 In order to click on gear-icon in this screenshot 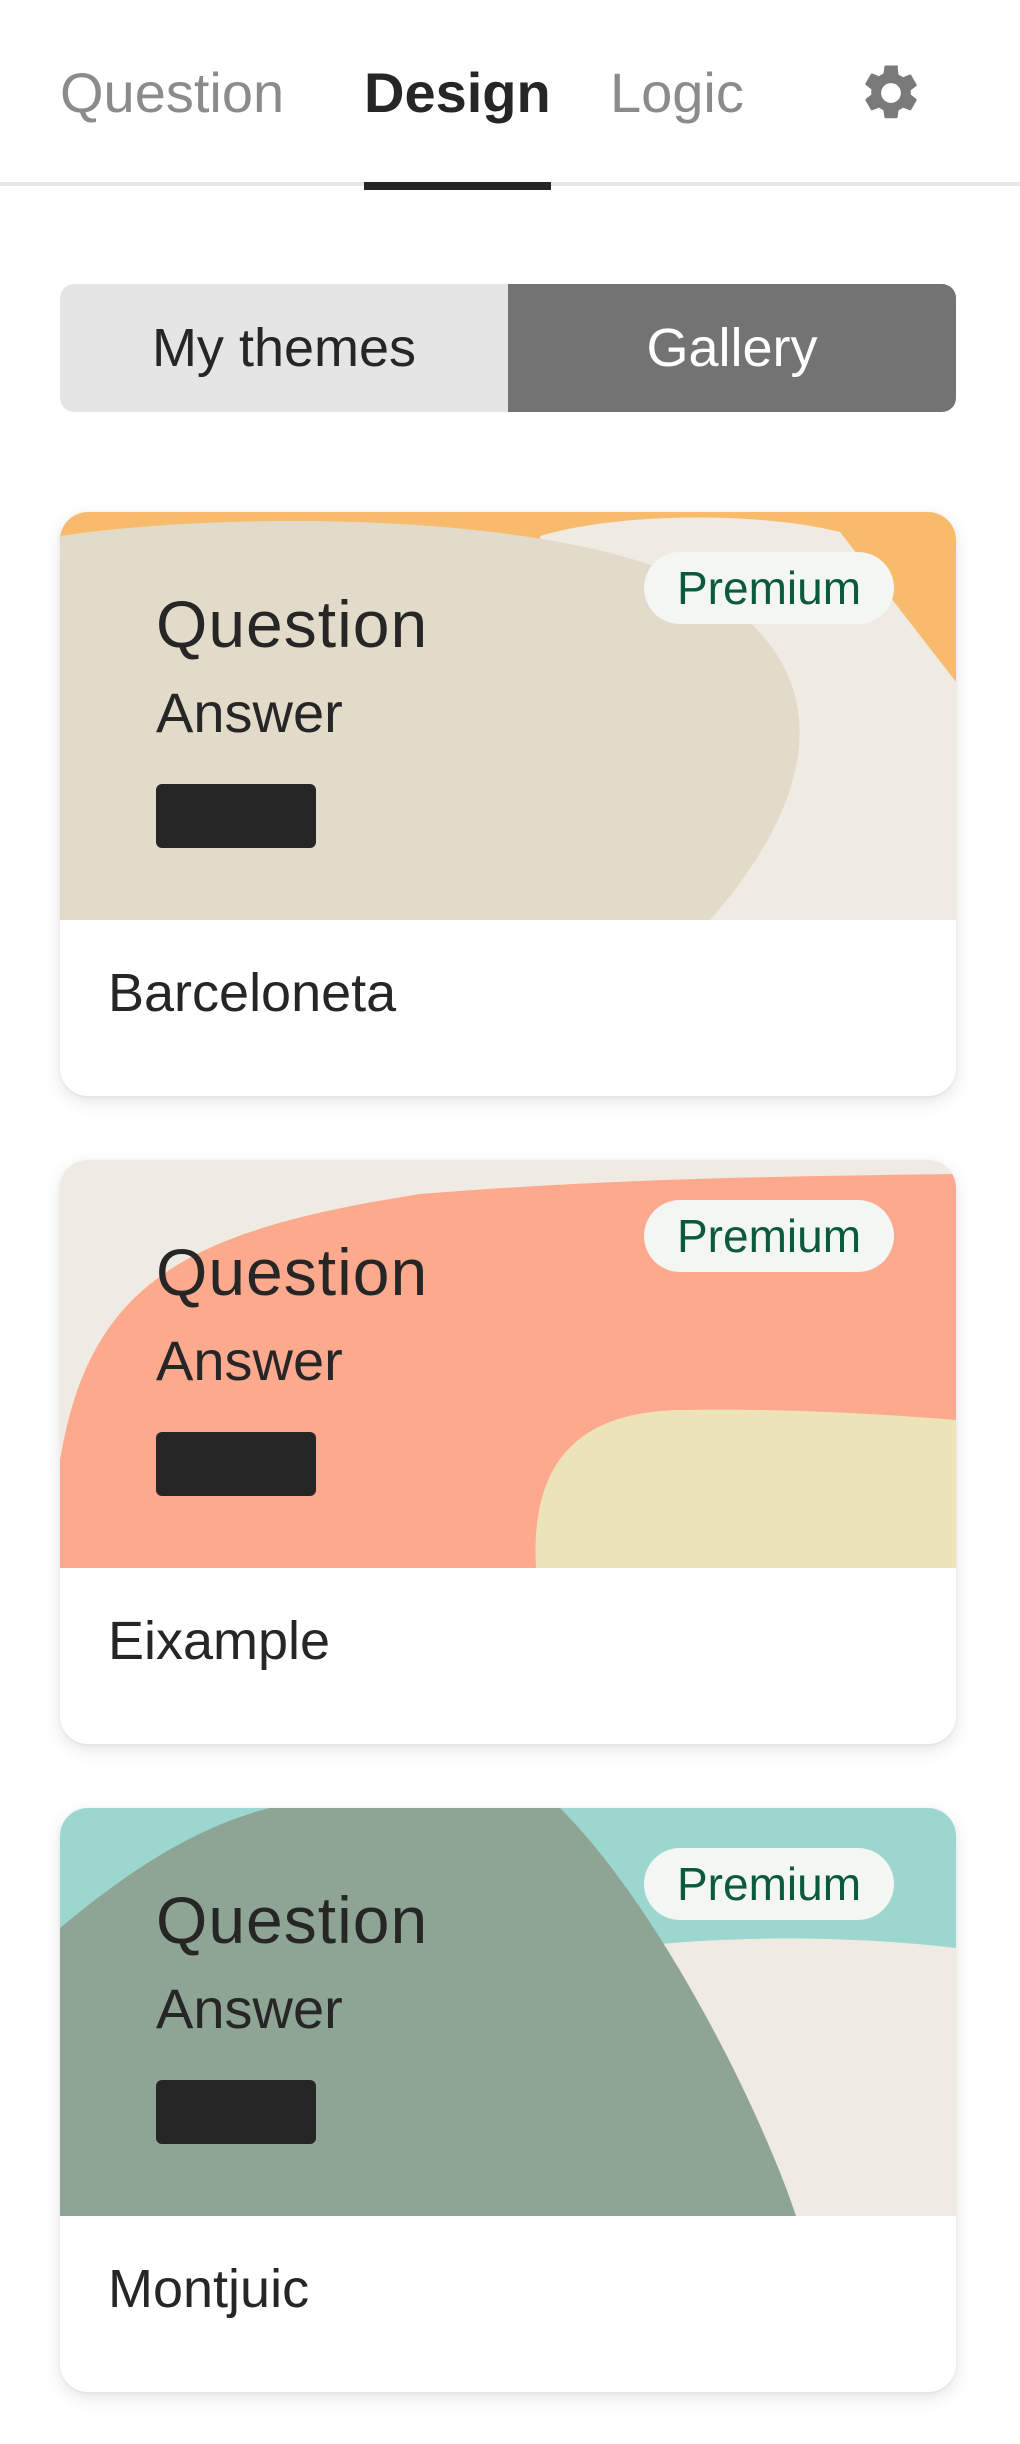, I will do `click(891, 93)`.